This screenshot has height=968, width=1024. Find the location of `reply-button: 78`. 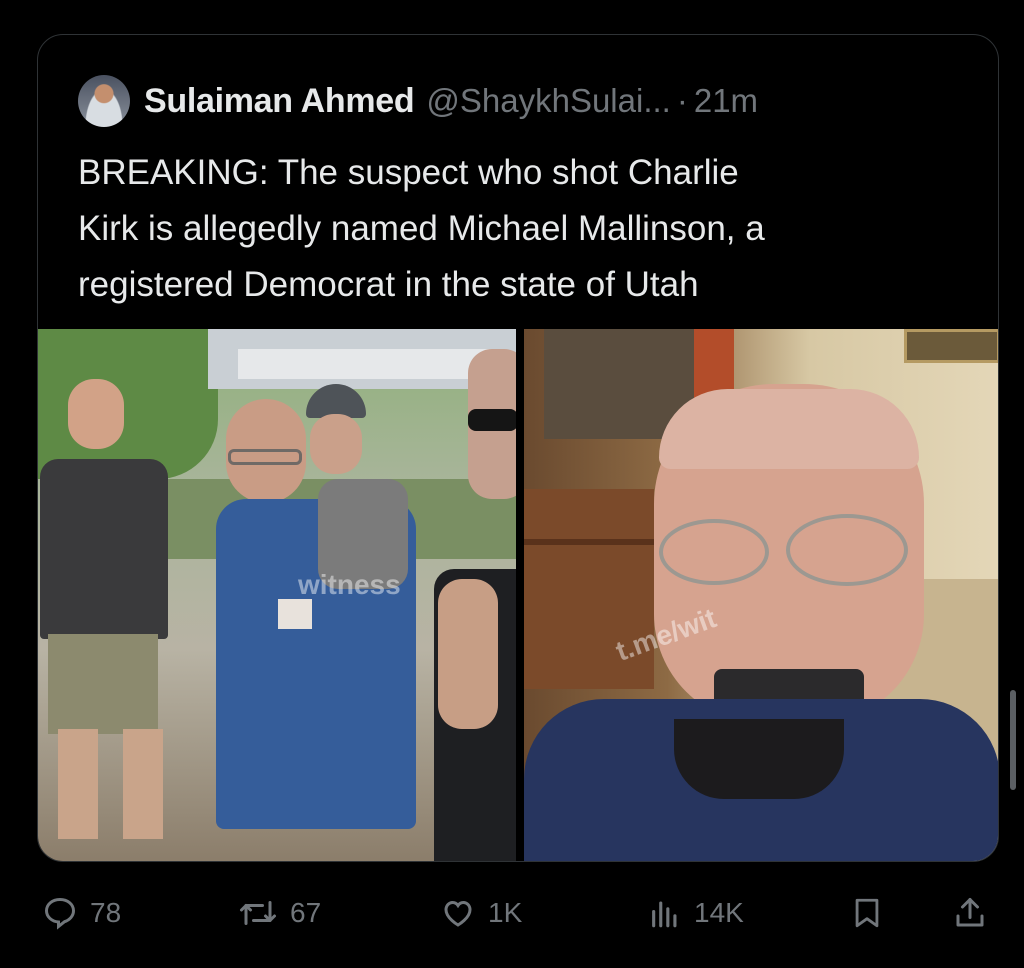

reply-button: 78 is located at coordinates (81, 913).